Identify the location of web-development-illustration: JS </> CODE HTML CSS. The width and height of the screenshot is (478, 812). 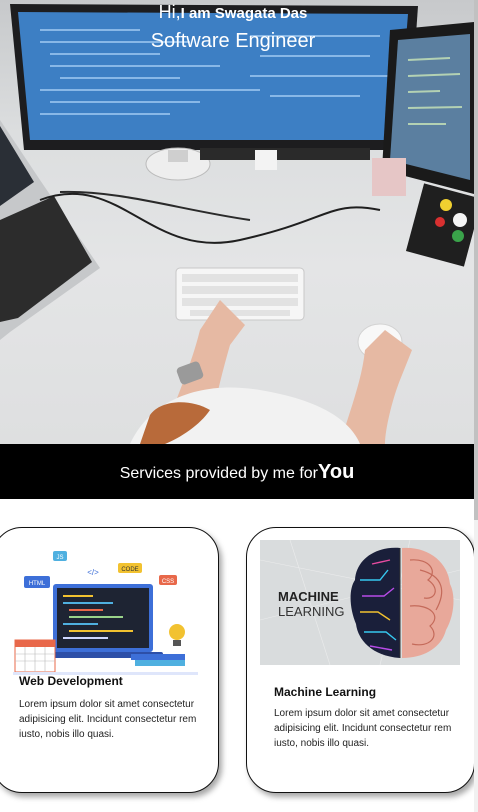
(105, 613).